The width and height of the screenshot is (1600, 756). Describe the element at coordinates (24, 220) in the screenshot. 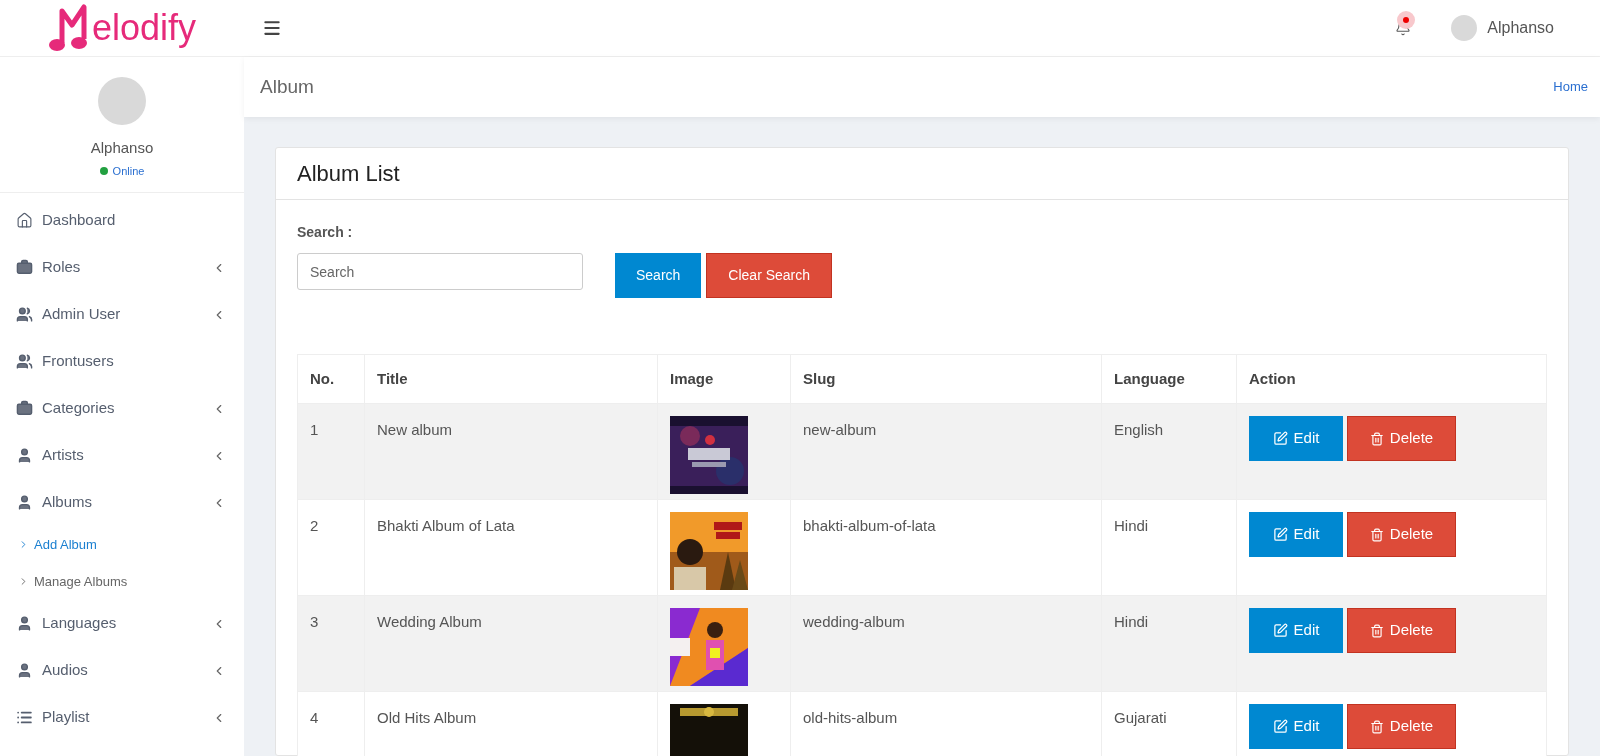

I see `home-icon` at that location.